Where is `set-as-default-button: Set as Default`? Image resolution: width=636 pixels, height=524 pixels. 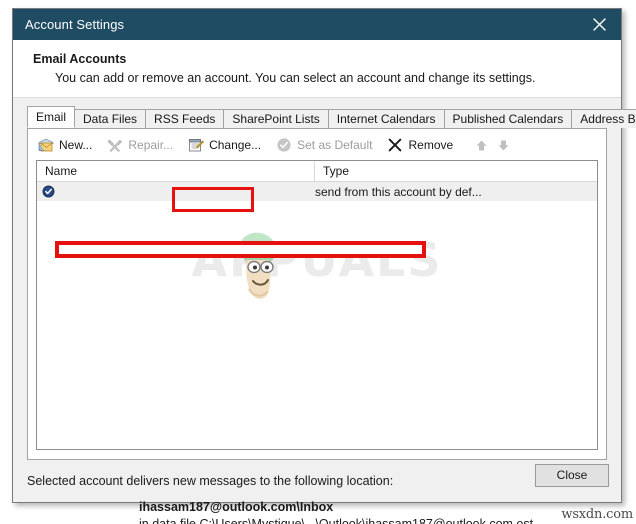 set-as-default-button: Set as Default is located at coordinates (325, 145).